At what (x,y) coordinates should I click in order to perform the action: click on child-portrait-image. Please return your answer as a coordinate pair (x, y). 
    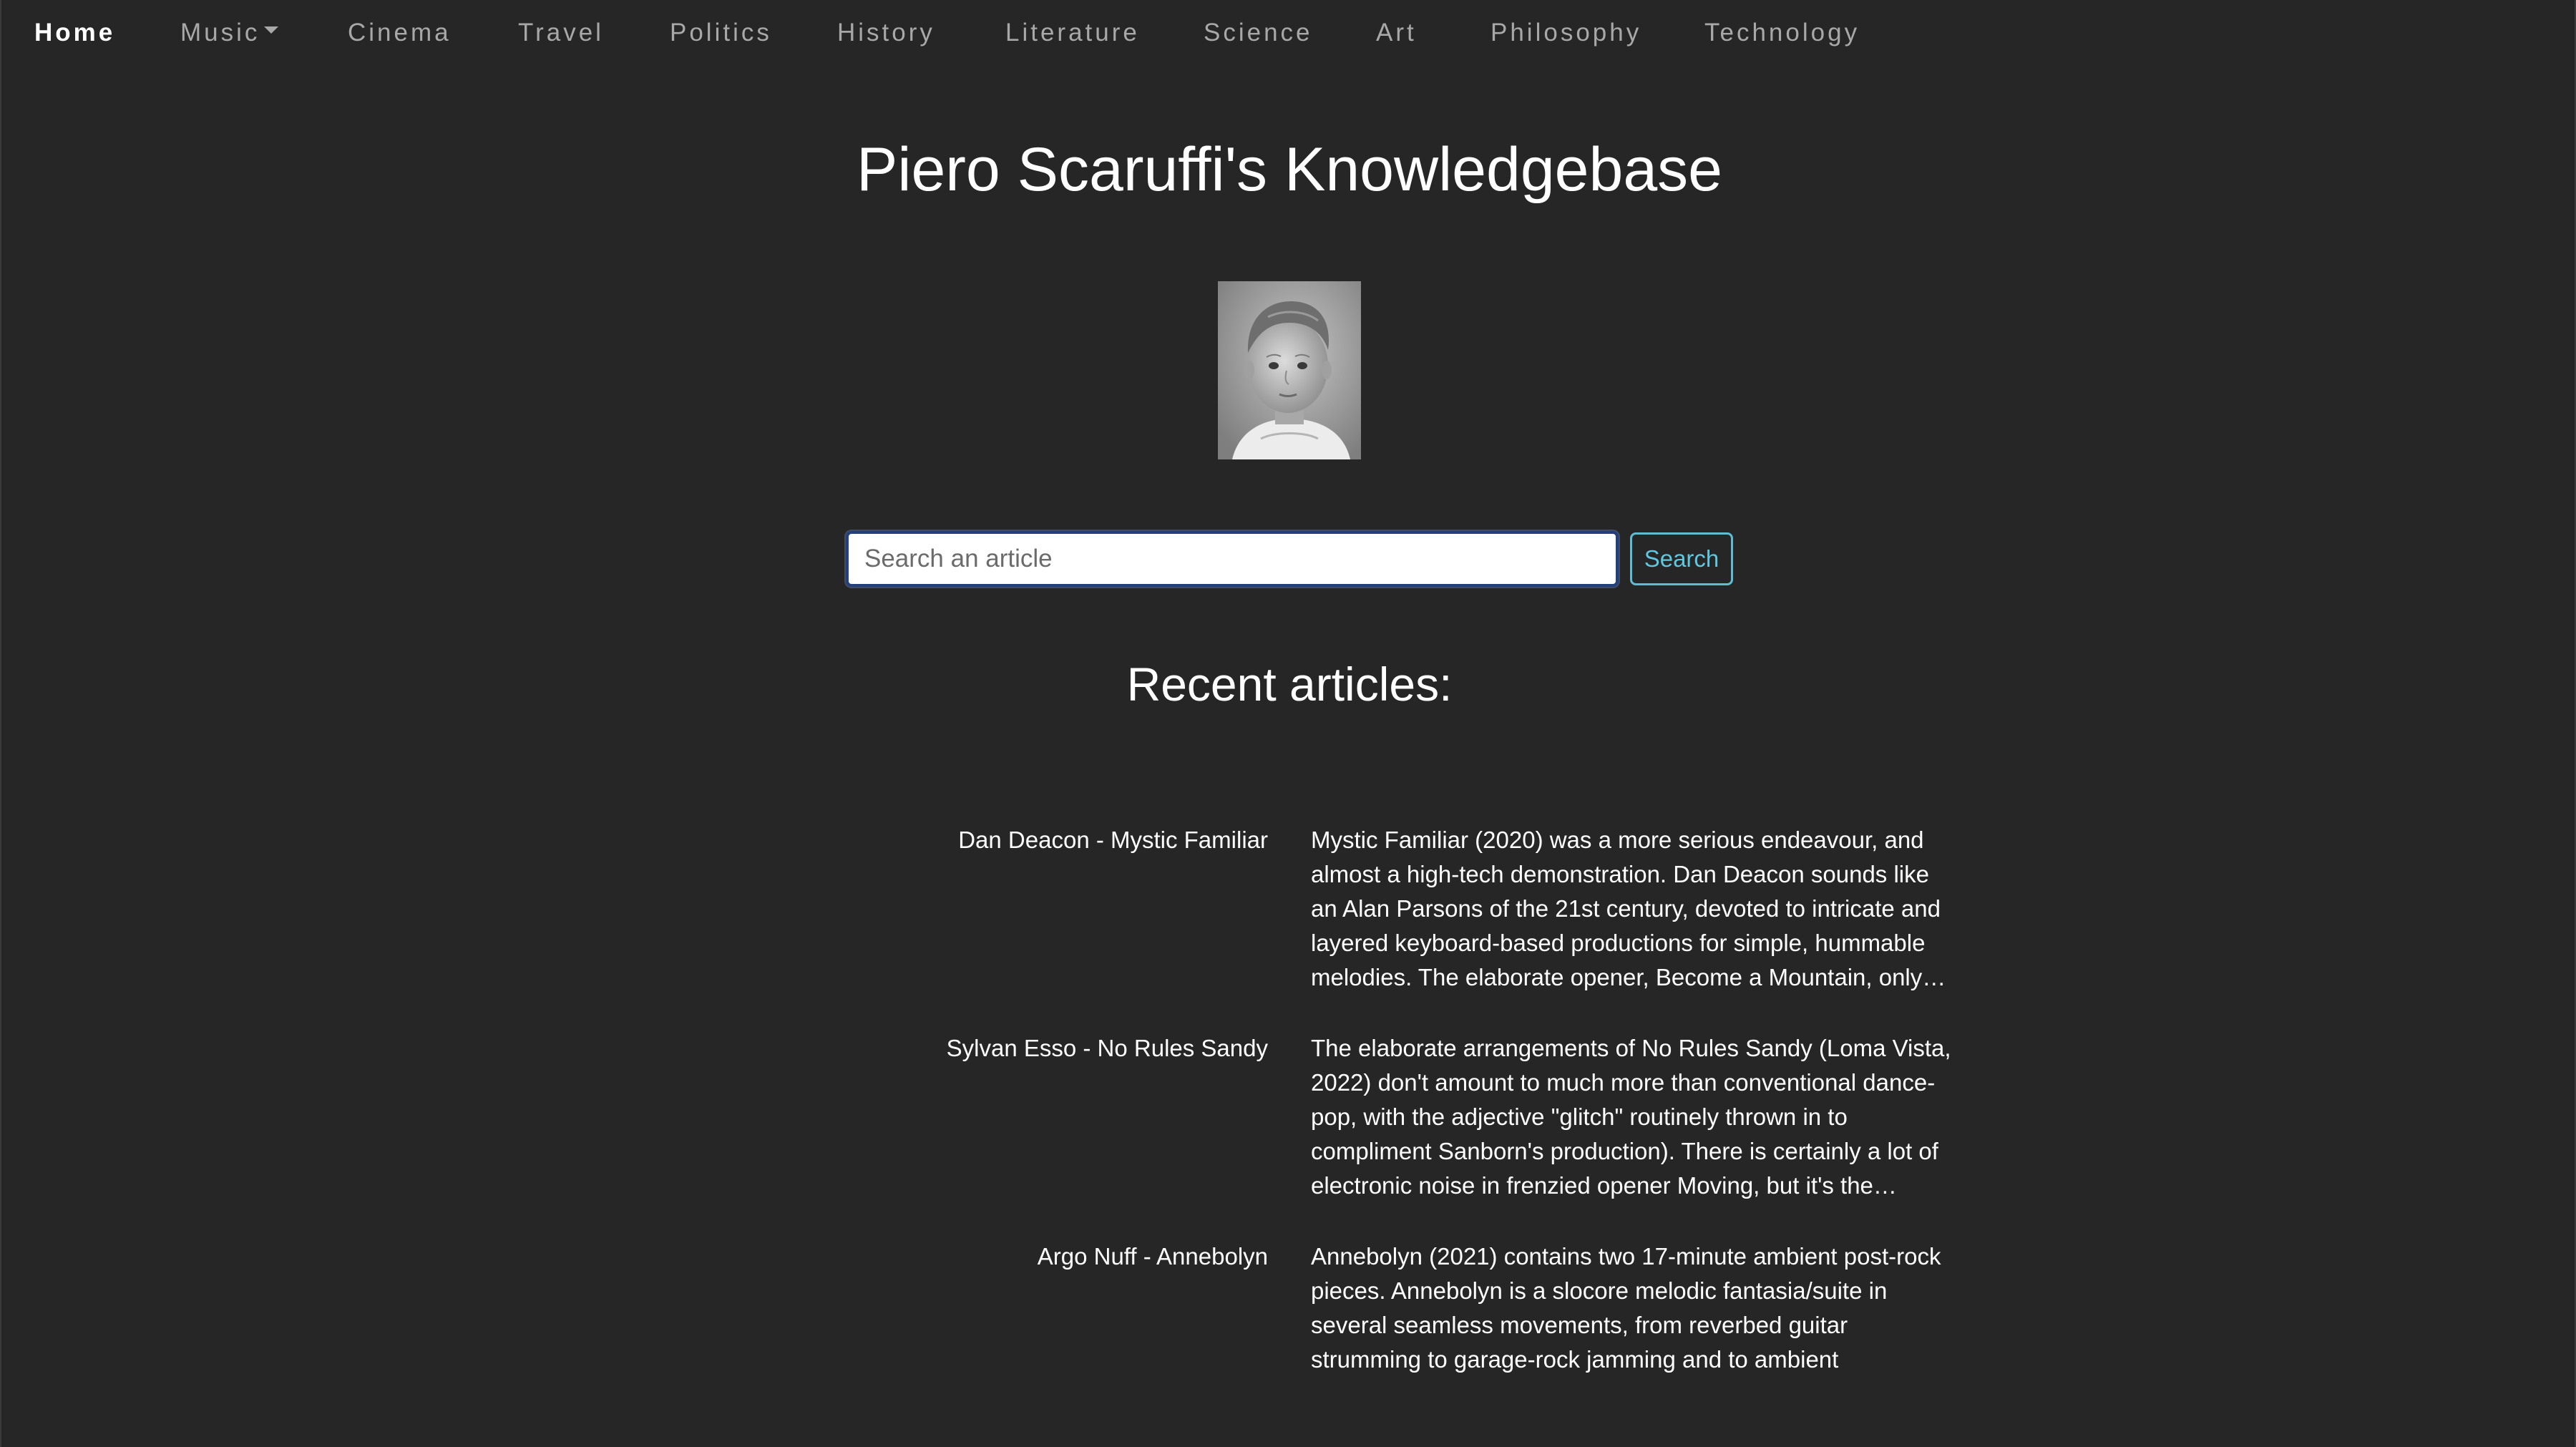
    Looking at the image, I should click on (1289, 370).